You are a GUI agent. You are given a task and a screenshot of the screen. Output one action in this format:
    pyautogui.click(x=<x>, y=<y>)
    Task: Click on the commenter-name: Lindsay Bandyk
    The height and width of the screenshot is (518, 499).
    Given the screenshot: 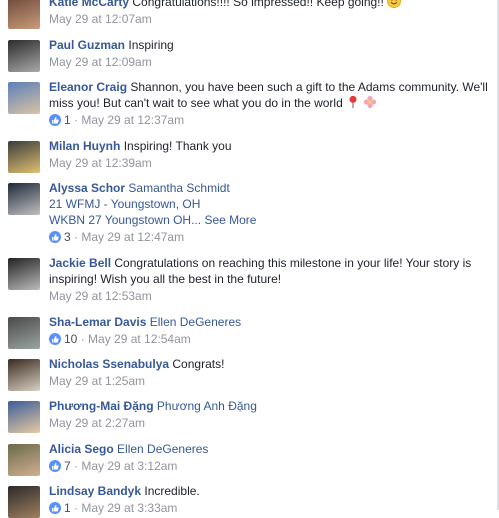 What is the action you would take?
    pyautogui.click(x=95, y=491)
    